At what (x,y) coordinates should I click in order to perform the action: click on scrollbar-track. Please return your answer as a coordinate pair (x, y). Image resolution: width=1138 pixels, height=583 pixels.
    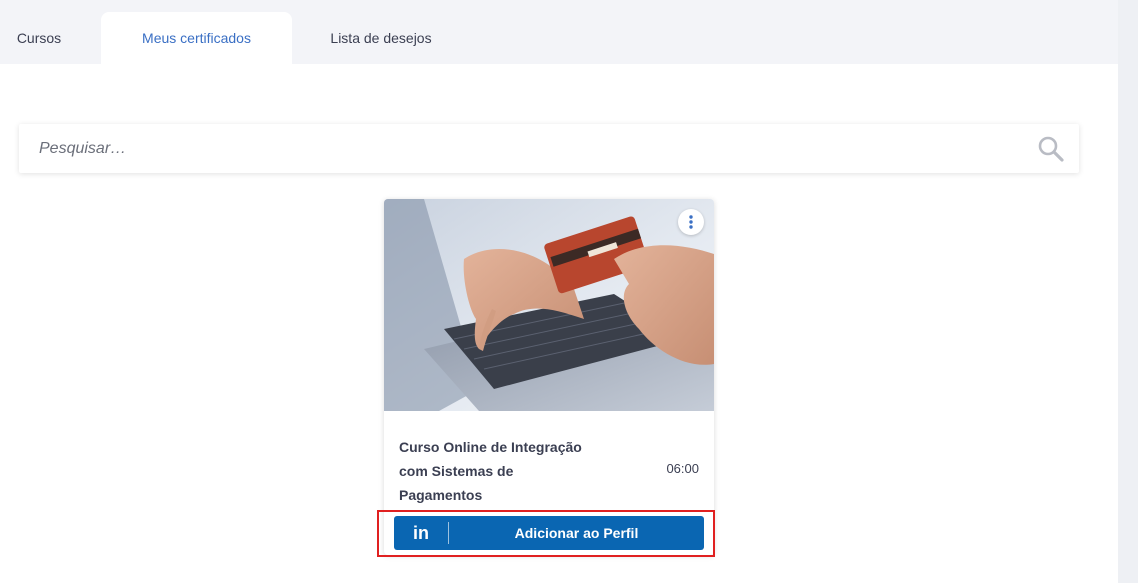
    Looking at the image, I should click on (1128, 291).